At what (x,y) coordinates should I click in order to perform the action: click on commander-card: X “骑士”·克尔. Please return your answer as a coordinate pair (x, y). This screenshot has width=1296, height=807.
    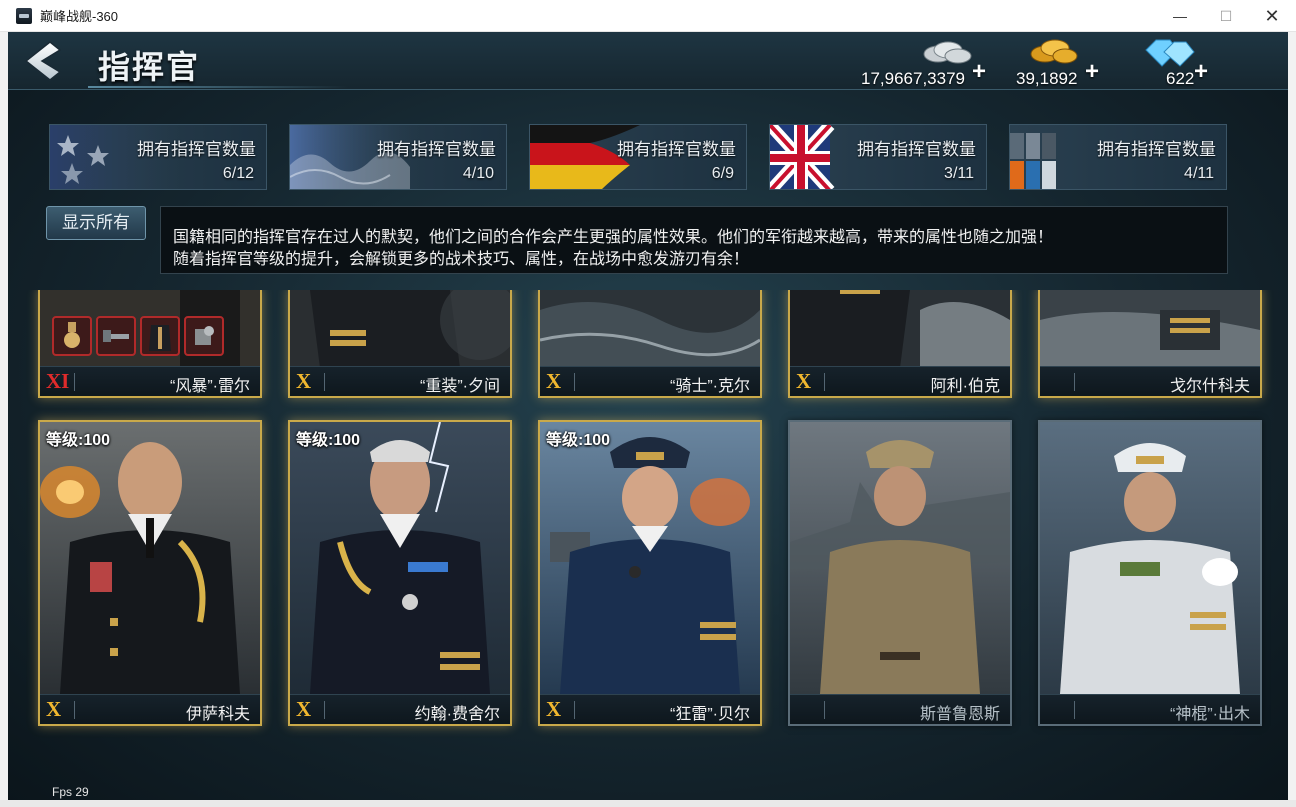
    Looking at the image, I should click on (650, 344).